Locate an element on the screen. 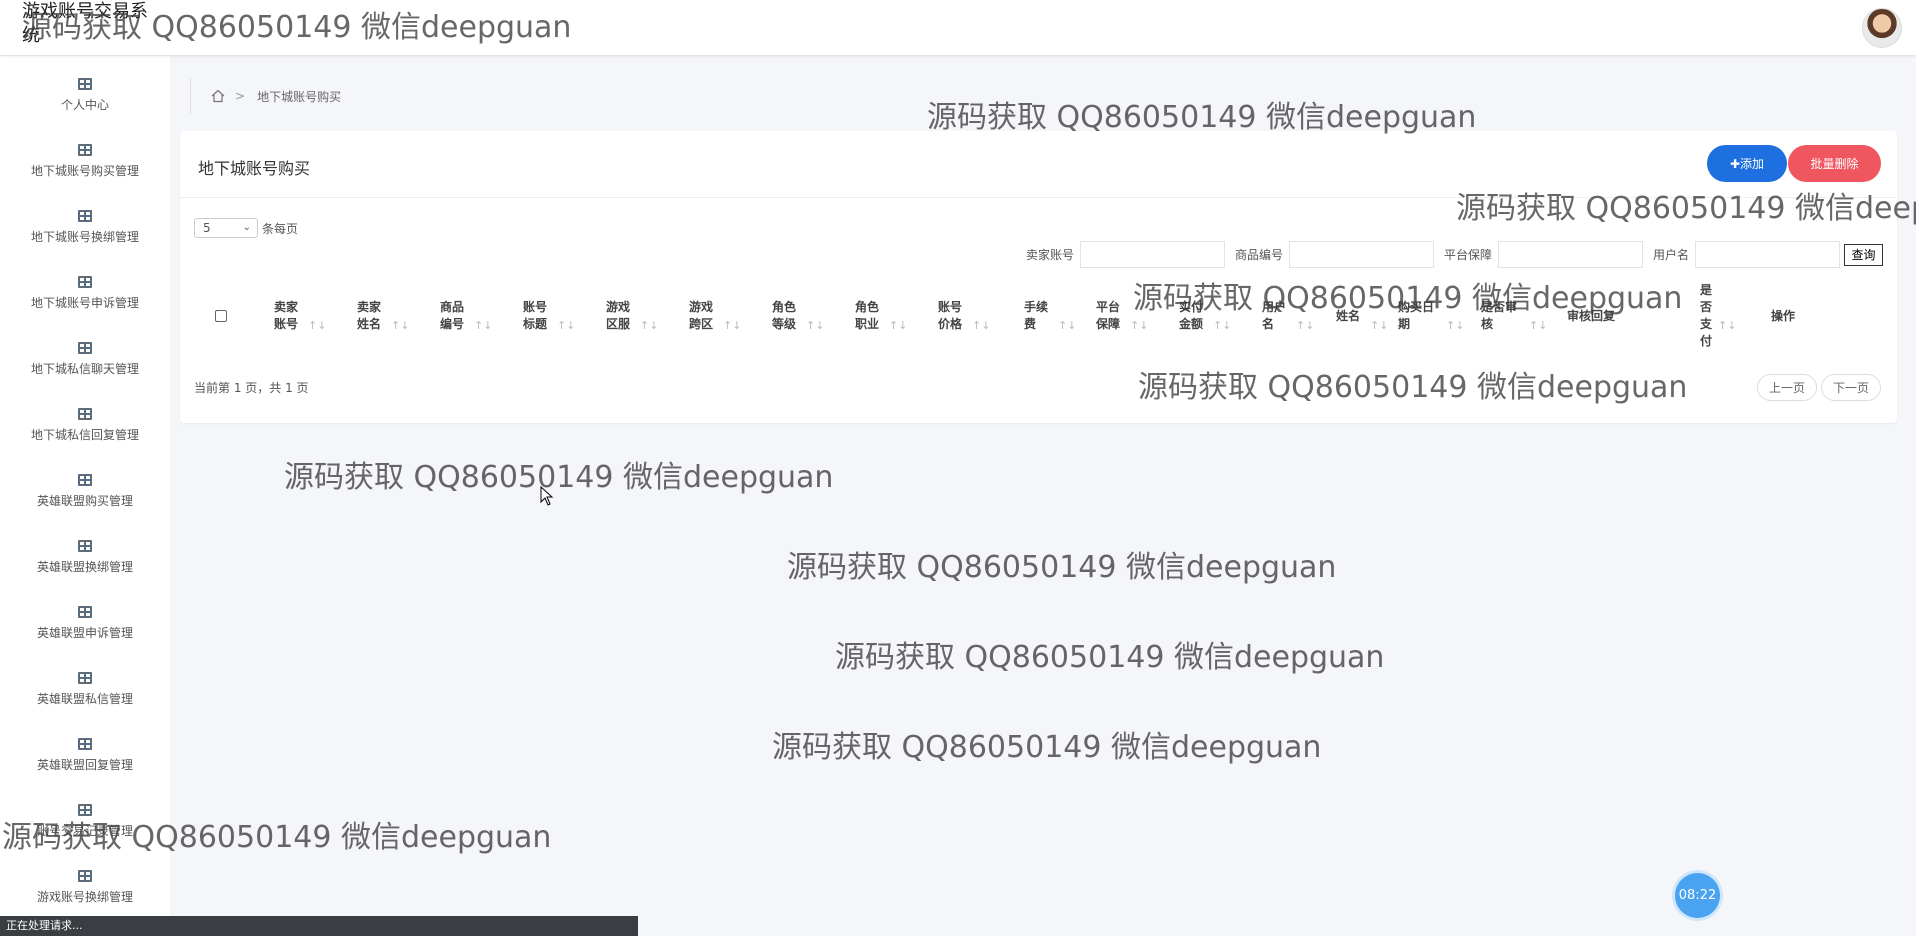  column-header: 姓名 ↑↓ is located at coordinates (1362, 316).